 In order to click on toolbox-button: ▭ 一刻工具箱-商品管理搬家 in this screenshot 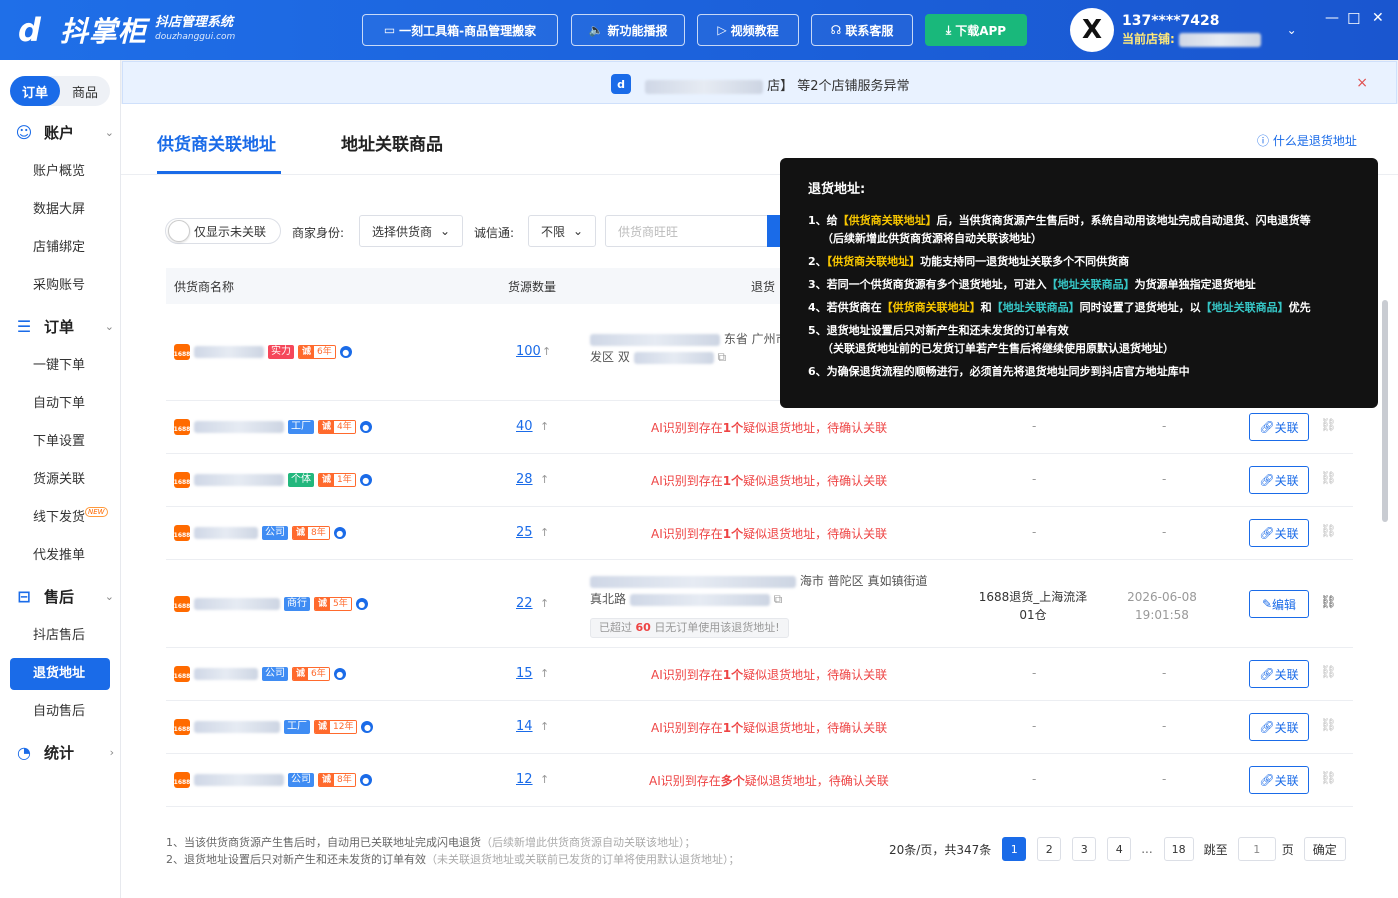, I will do `click(460, 30)`.